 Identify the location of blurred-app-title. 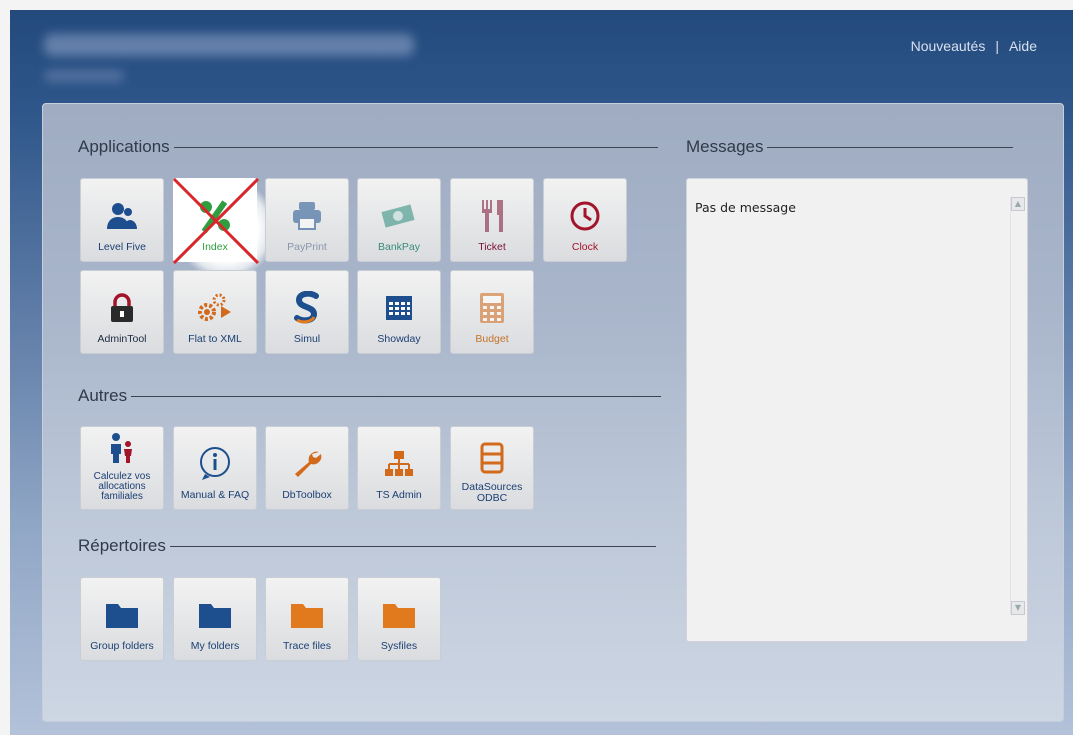
(229, 45).